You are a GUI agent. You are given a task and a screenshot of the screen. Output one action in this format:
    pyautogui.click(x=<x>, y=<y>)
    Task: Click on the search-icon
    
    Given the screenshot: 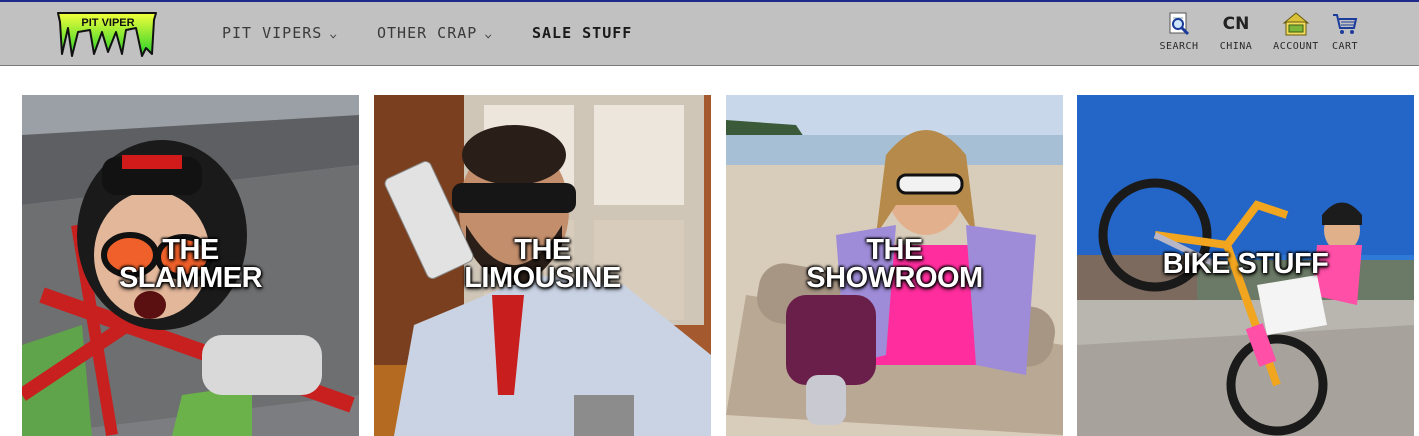 What is the action you would take?
    pyautogui.click(x=1179, y=24)
    